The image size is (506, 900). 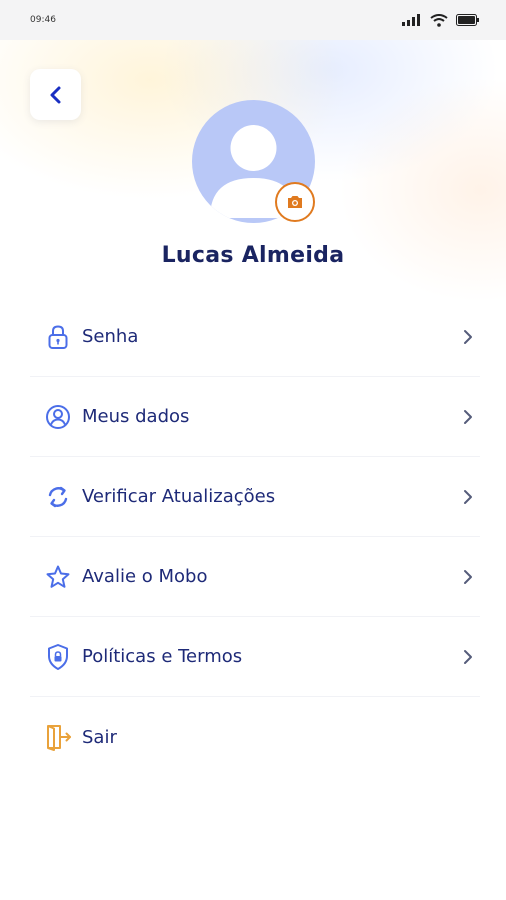 What do you see at coordinates (58, 337) in the screenshot?
I see `lock-icon` at bounding box center [58, 337].